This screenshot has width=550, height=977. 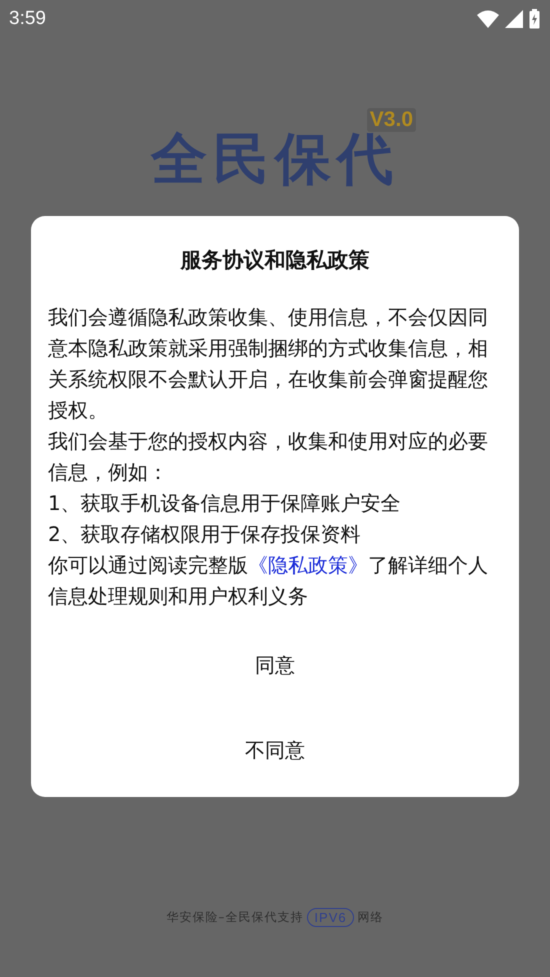 What do you see at coordinates (235, 917) in the screenshot?
I see `footer-text: 华安保险–全民保代支持` at bounding box center [235, 917].